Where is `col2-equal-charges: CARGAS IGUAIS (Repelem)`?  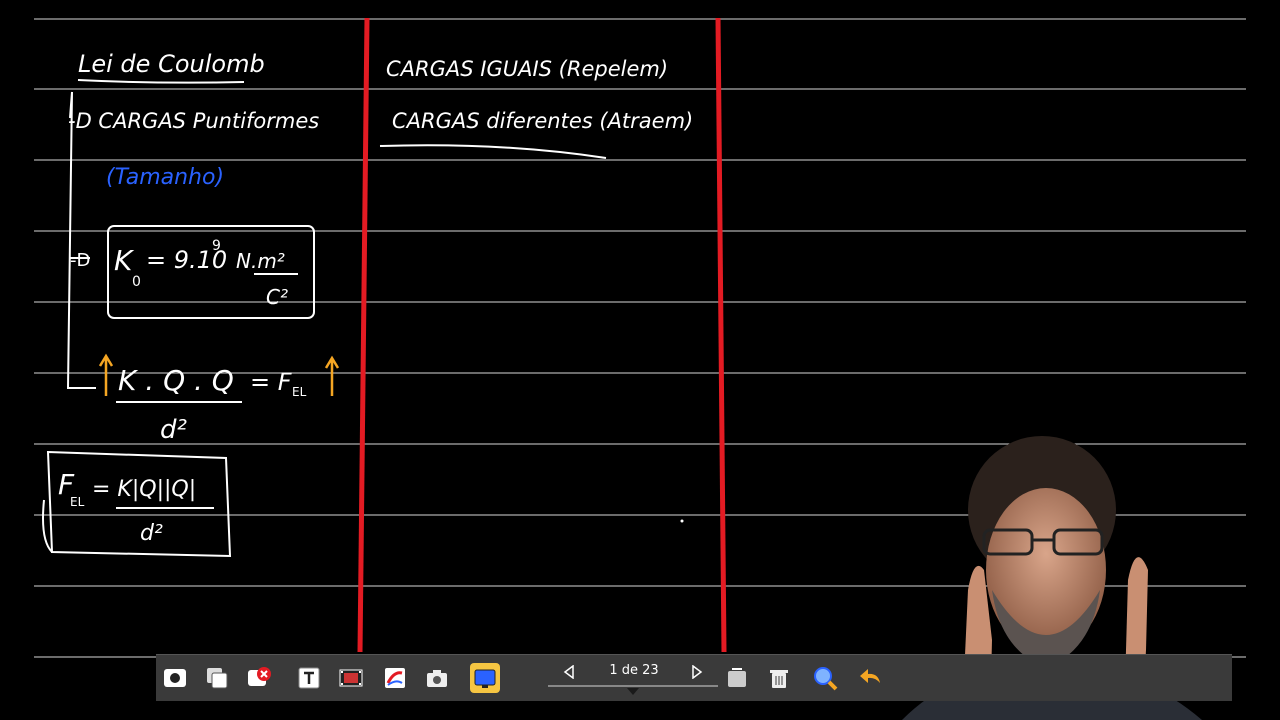 col2-equal-charges: CARGAS IGUAIS (Repelem) is located at coordinates (527, 69).